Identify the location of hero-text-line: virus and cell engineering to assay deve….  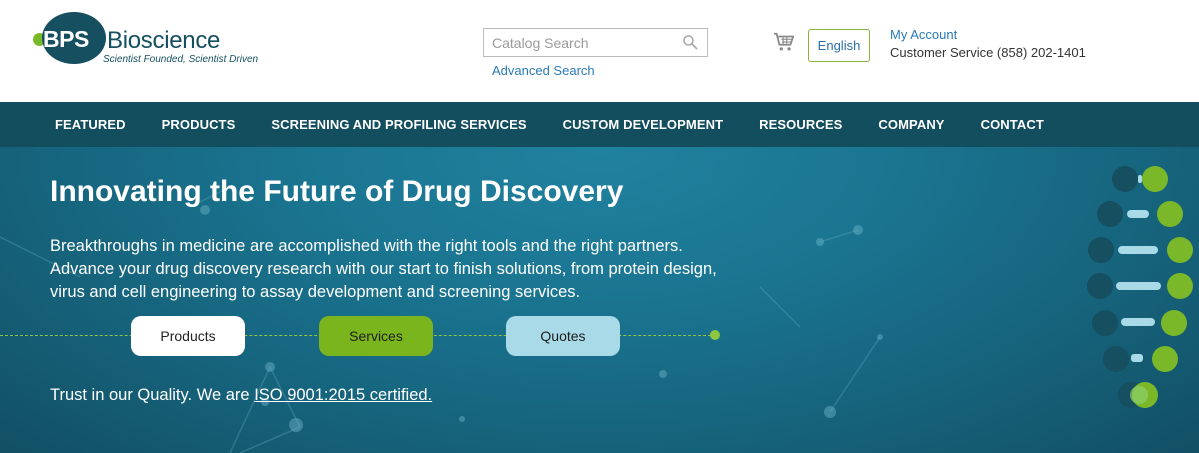
(315, 292).